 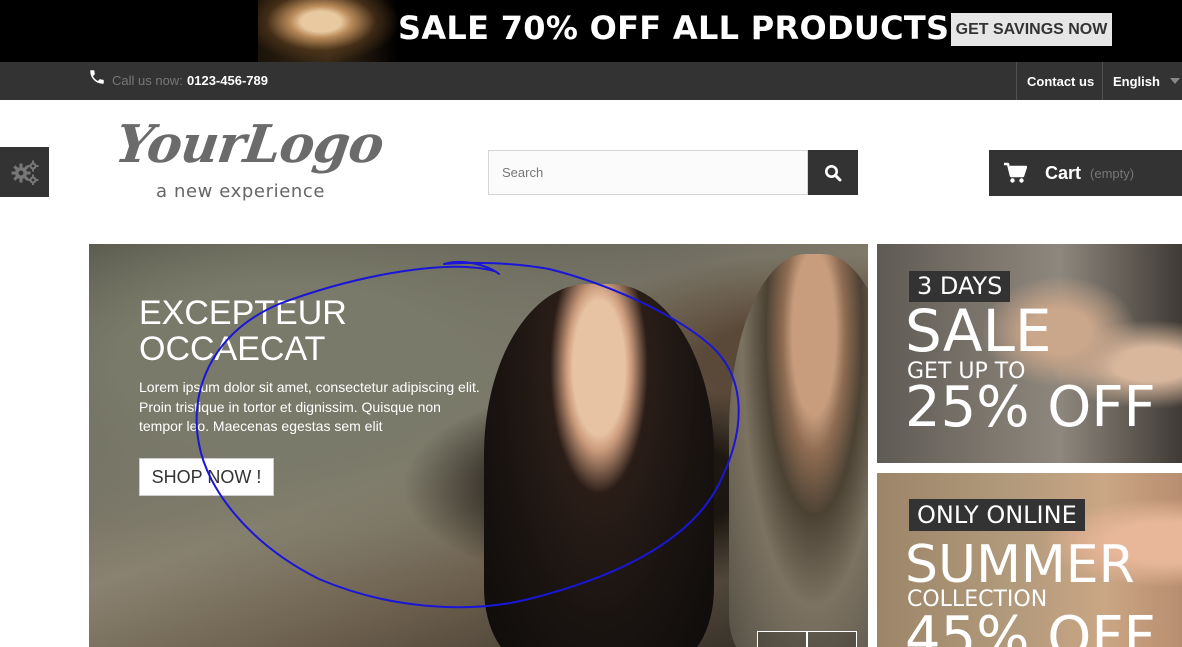 I want to click on search-icon, so click(x=833, y=172).